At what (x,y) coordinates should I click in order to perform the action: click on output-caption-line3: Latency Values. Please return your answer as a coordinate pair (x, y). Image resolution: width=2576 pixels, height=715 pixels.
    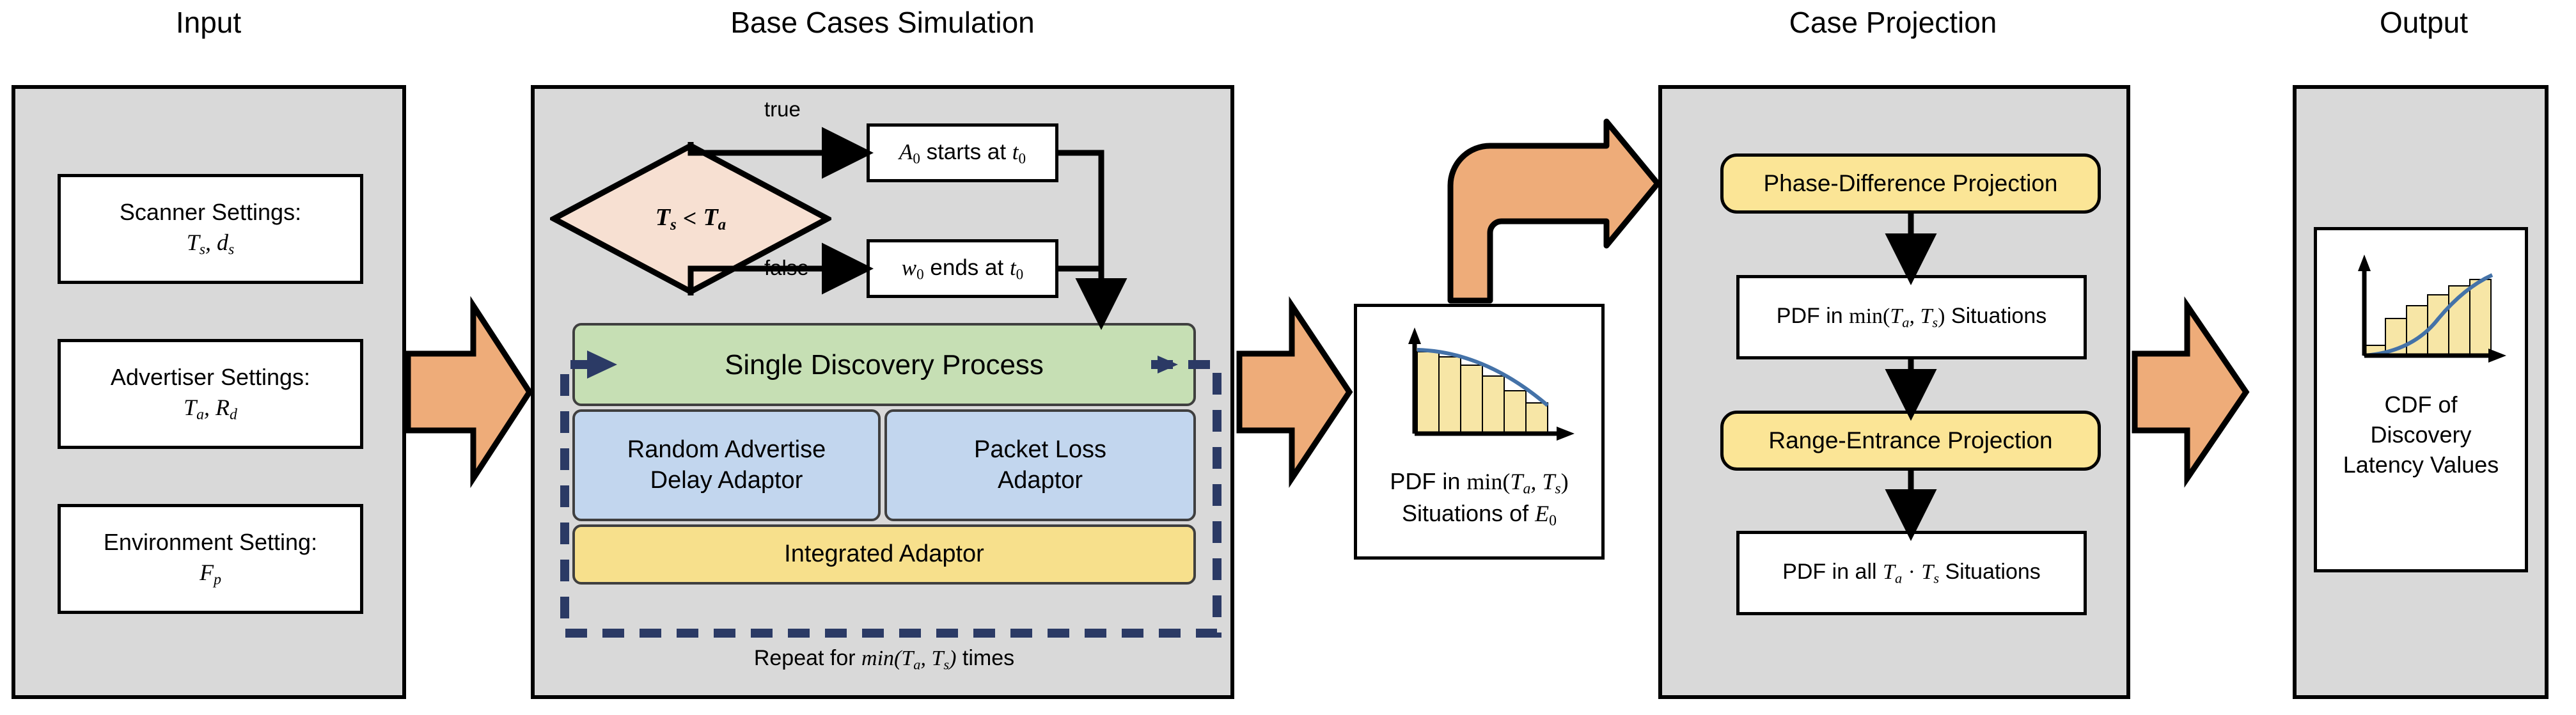
    Looking at the image, I should click on (2421, 465).